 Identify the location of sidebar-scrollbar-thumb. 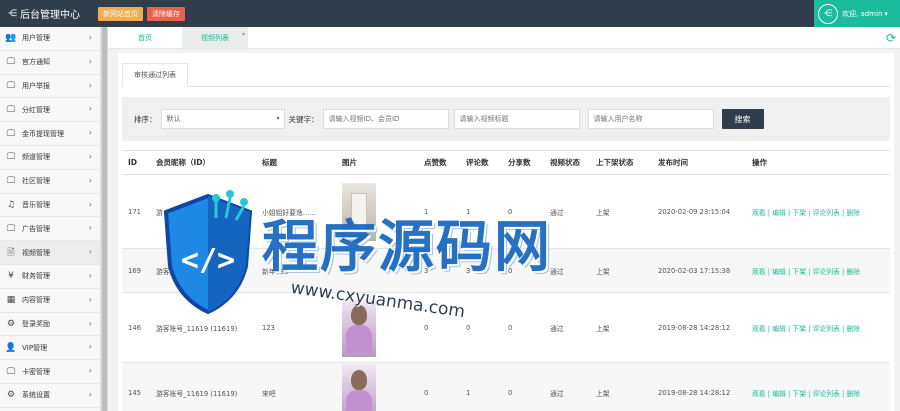
(104, 219).